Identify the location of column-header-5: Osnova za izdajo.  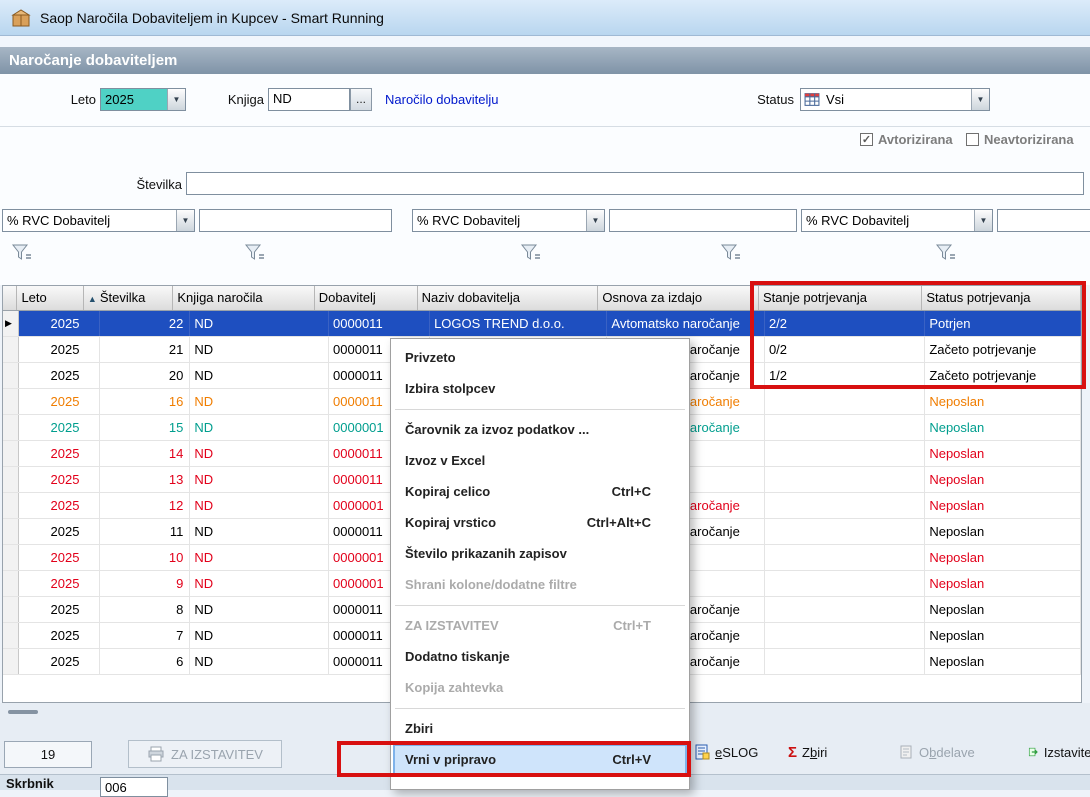
(678, 298).